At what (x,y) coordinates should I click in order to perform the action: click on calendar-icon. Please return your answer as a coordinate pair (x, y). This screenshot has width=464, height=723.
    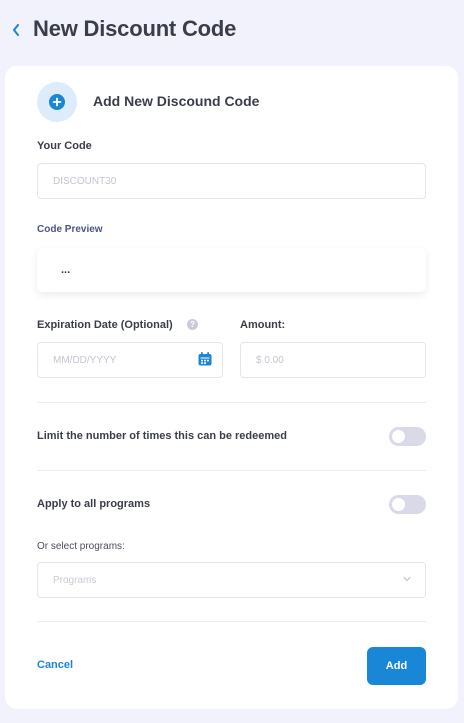
    Looking at the image, I should click on (205, 359).